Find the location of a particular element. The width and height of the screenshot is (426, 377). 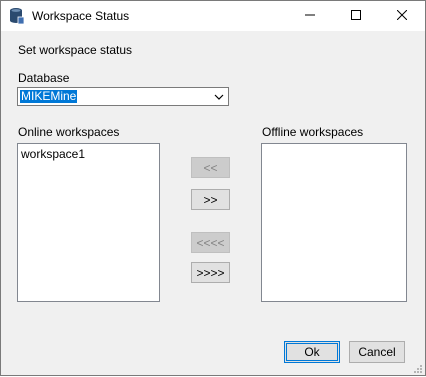

maximize-button is located at coordinates (356, 16).